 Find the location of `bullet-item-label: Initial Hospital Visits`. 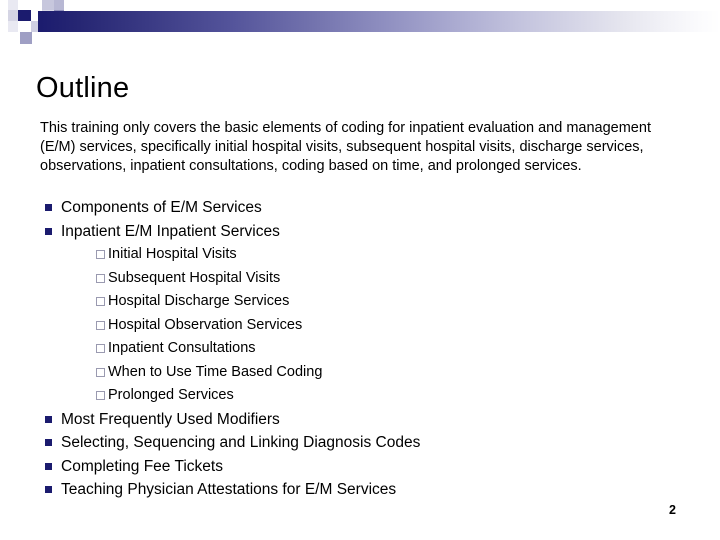

bullet-item-label: Initial Hospital Visits is located at coordinates (172, 254).